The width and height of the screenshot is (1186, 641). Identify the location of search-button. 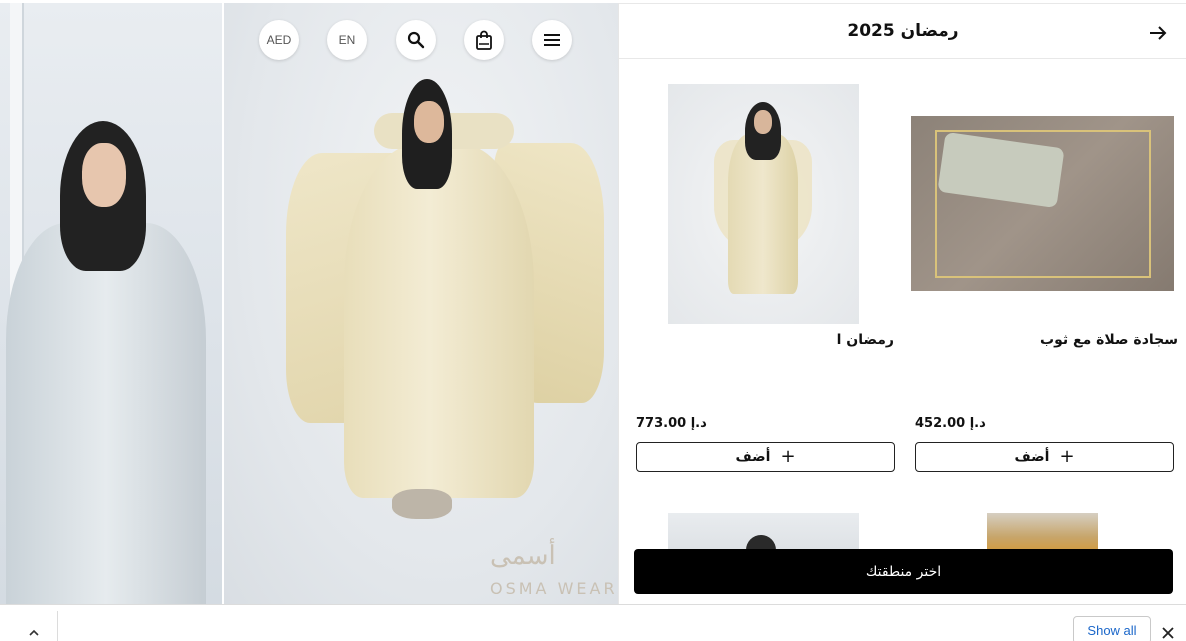
(416, 40).